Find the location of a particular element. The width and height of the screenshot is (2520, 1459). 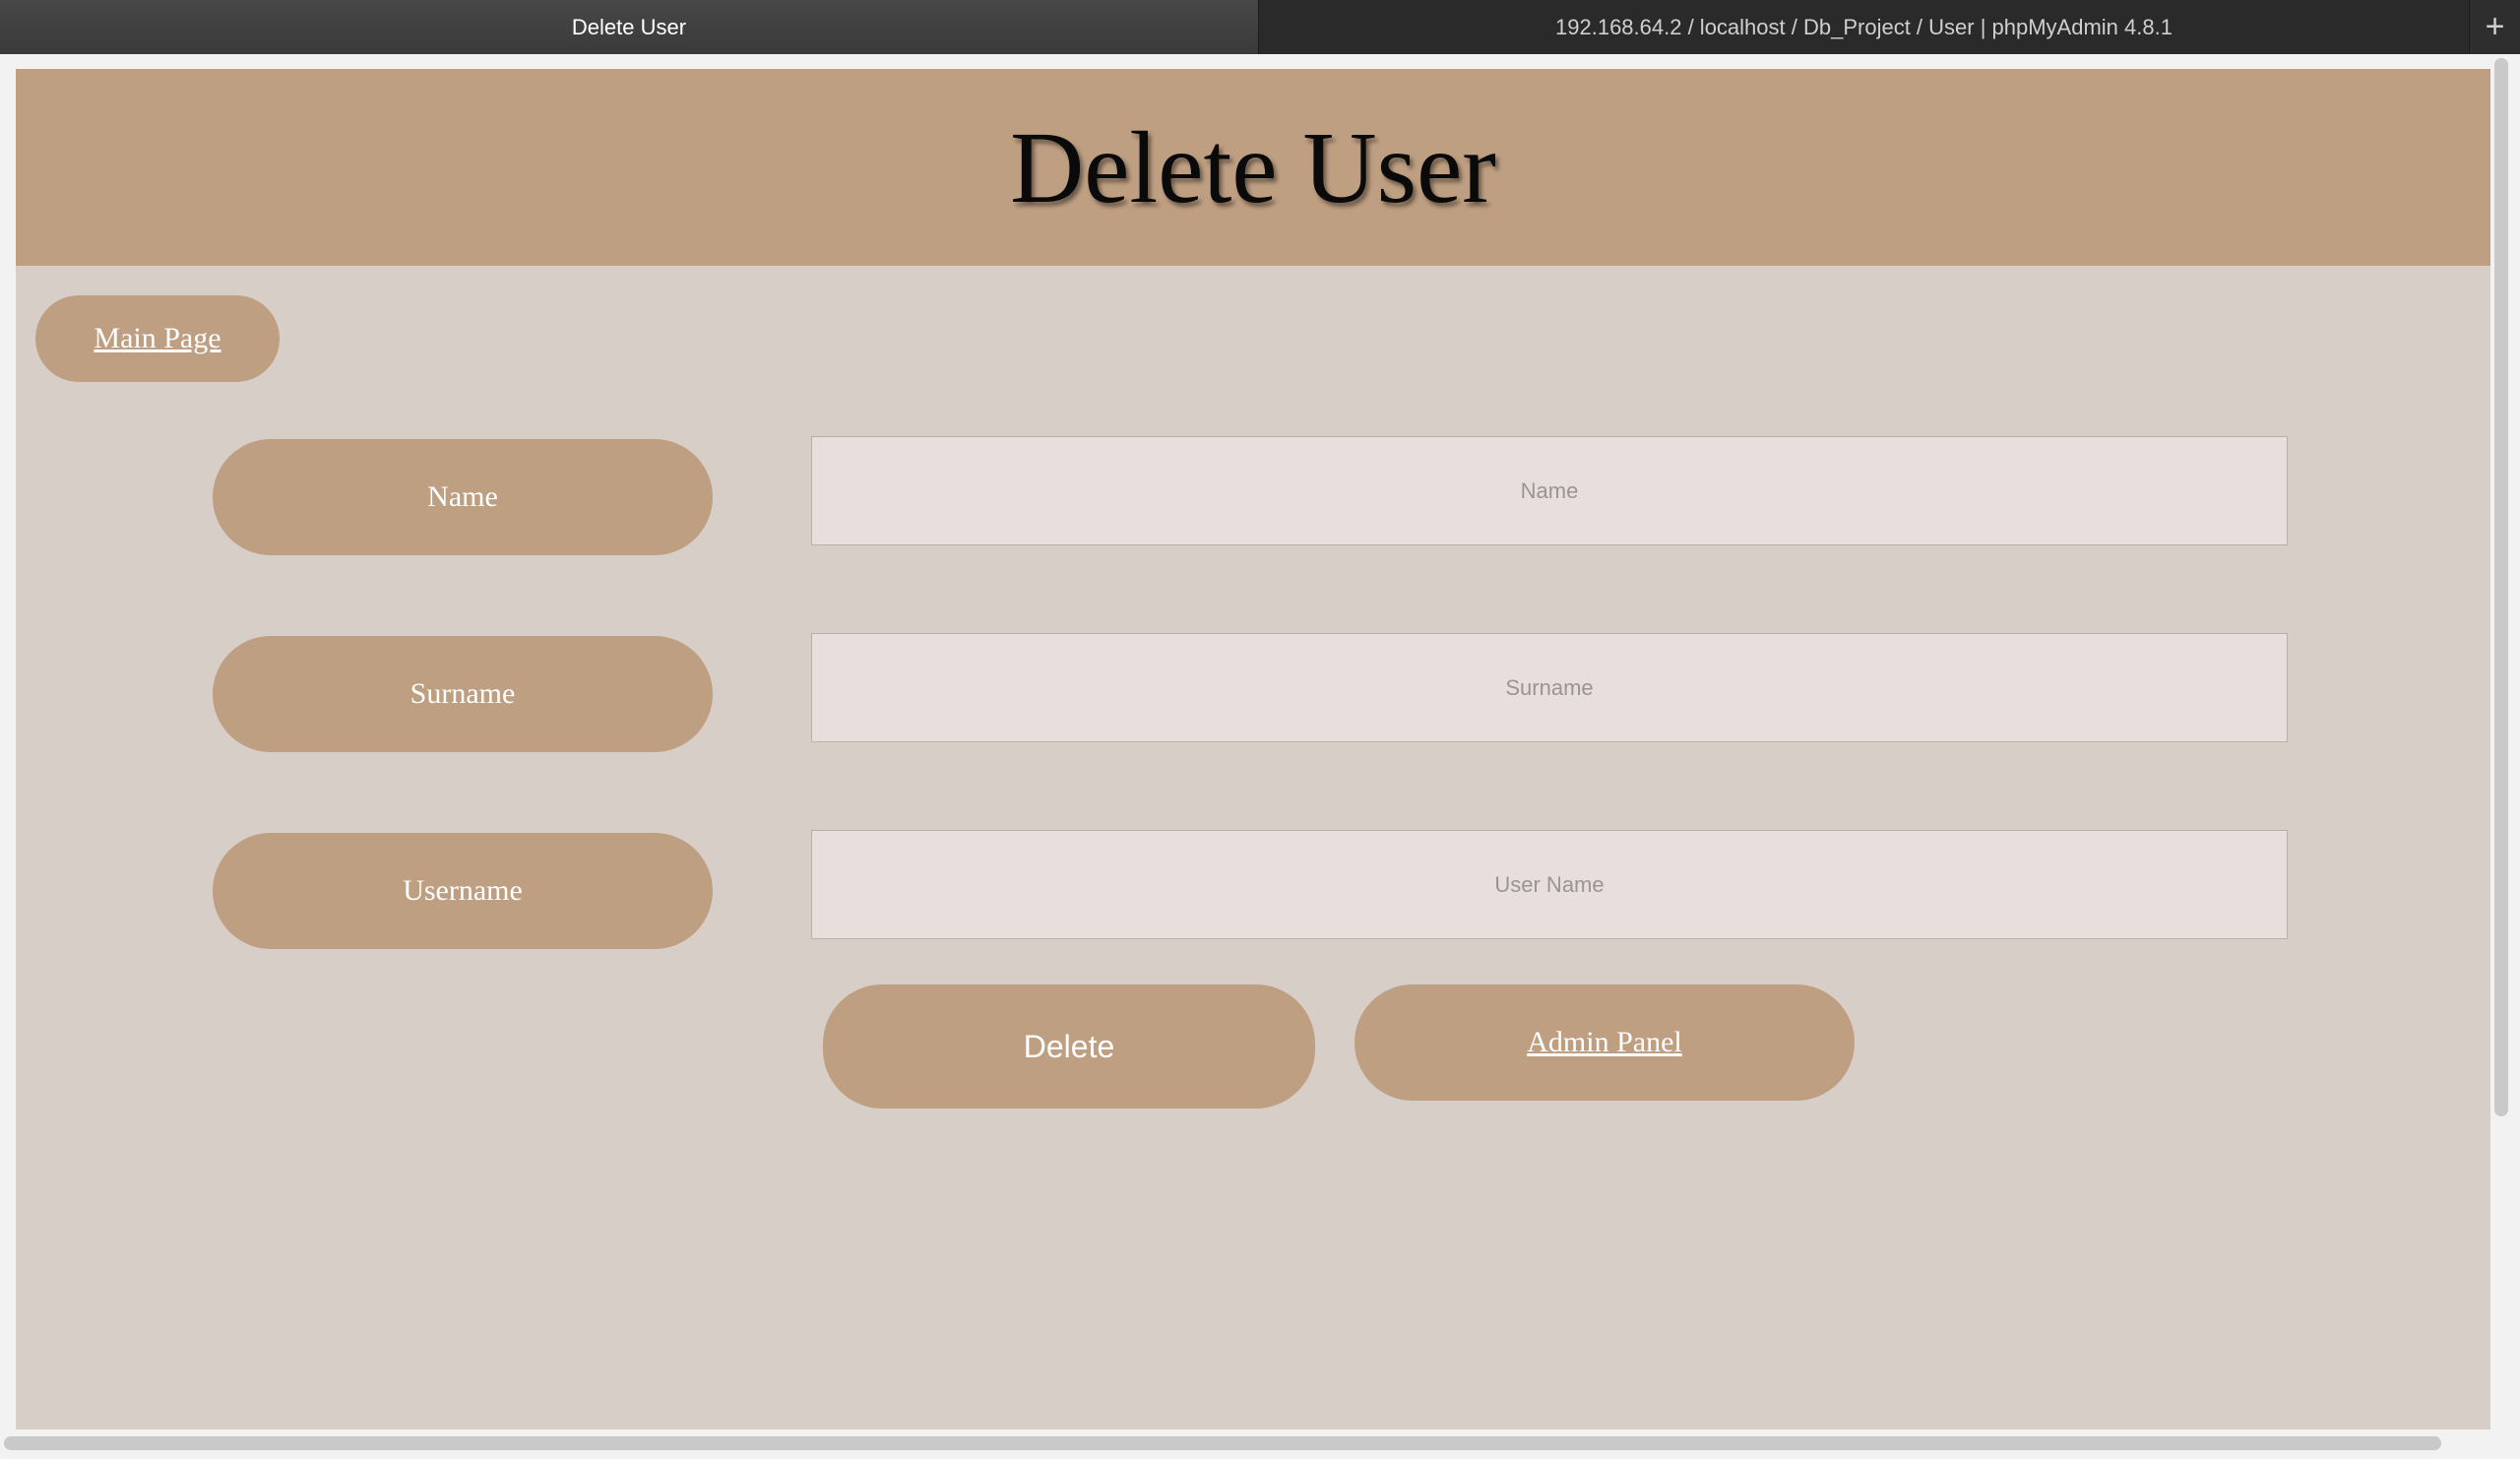

page-header: Delete User is located at coordinates (1253, 167).